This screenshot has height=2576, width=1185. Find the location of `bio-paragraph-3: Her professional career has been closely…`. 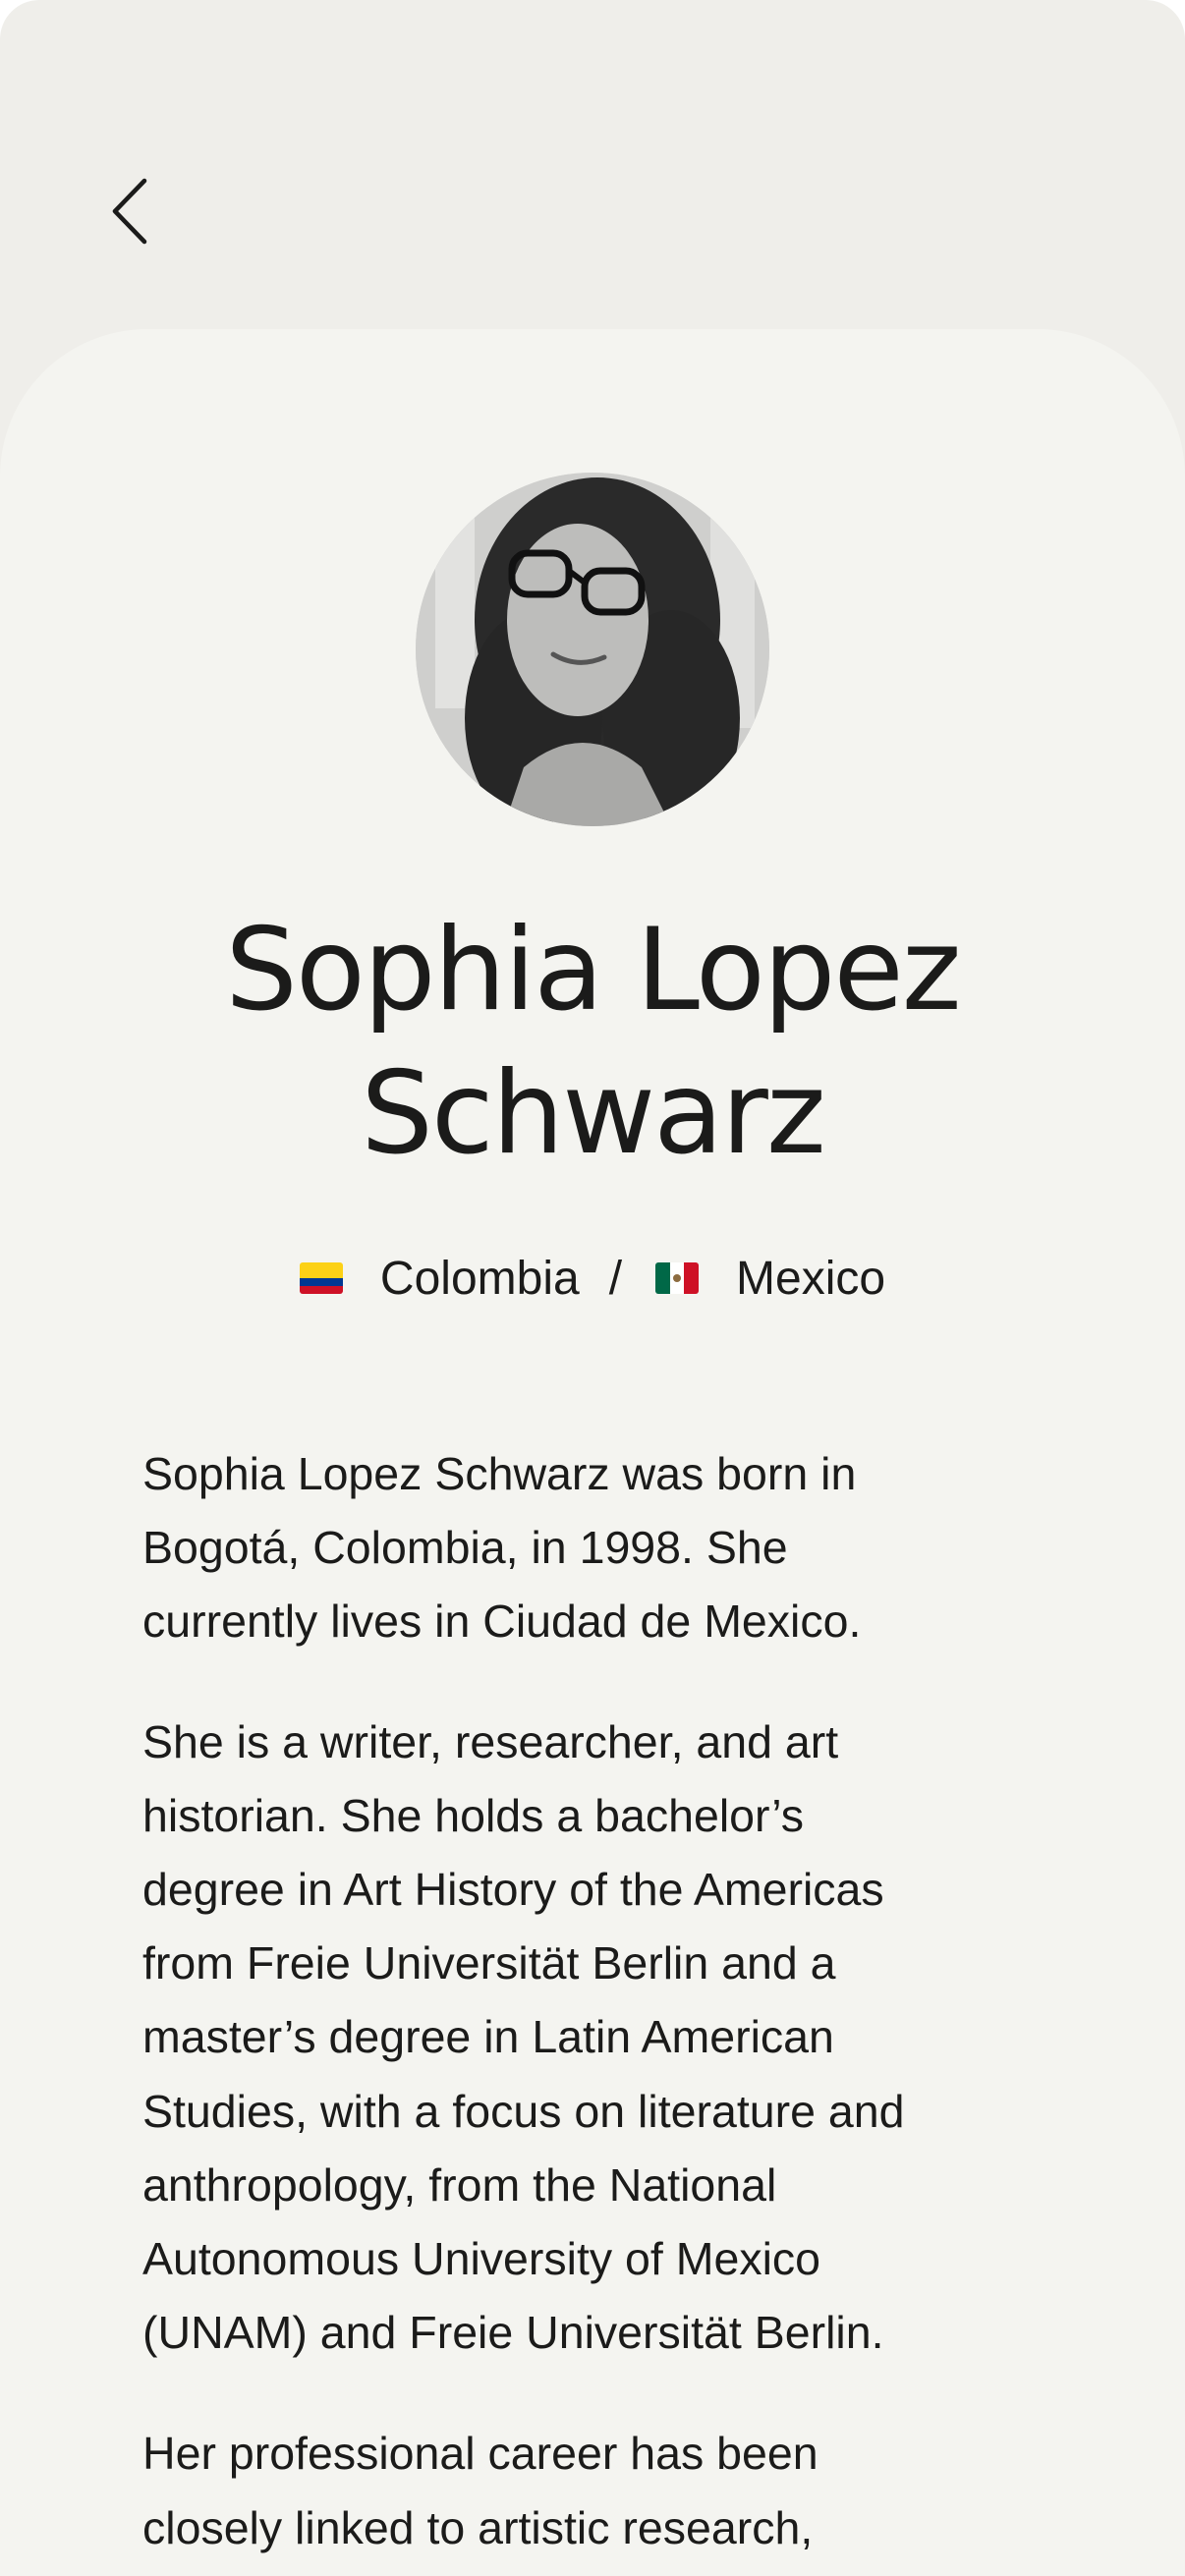

bio-paragraph-3: Her professional career has been closely… is located at coordinates (599, 2490).